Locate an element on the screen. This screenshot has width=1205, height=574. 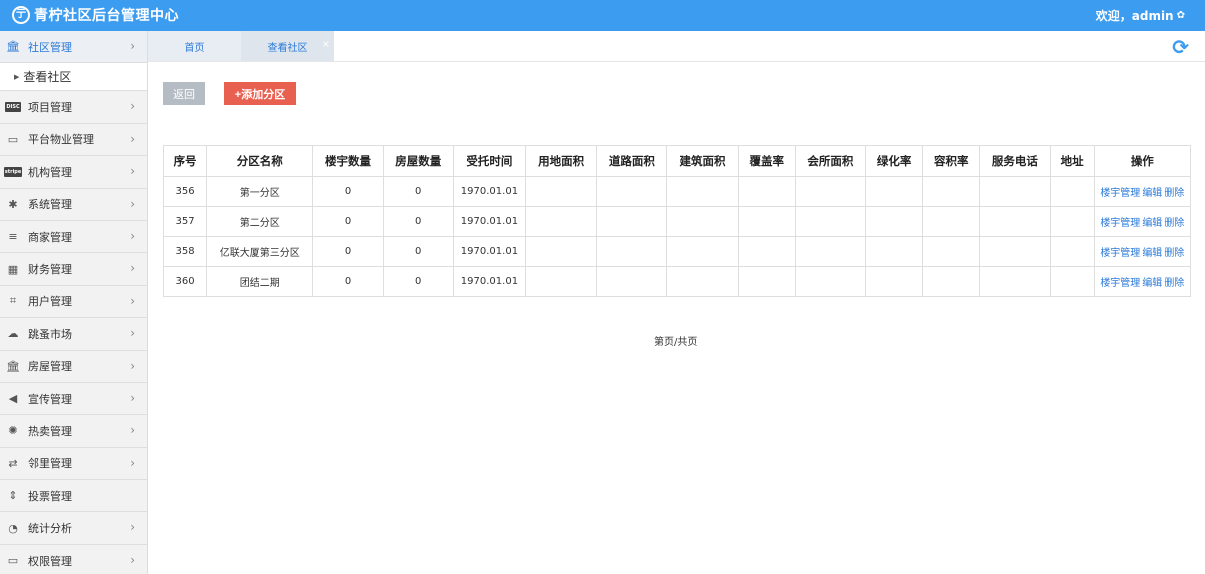
column-header: 用地面积 is located at coordinates (561, 161).